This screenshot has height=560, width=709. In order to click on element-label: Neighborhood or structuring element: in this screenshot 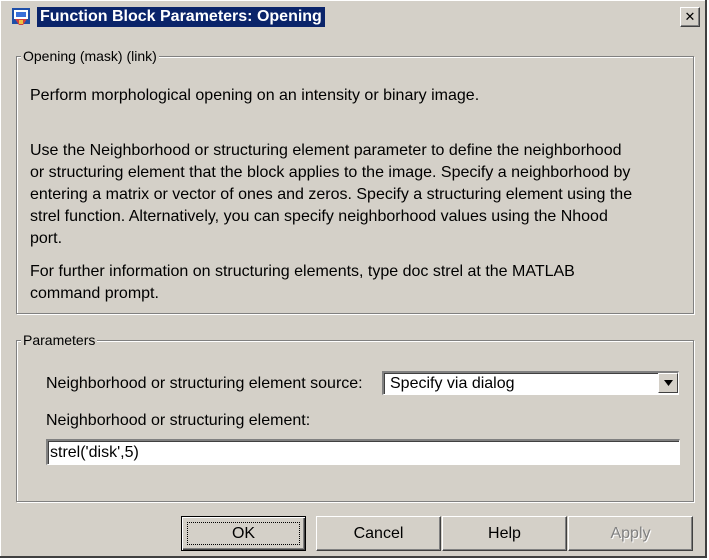, I will do `click(178, 420)`.